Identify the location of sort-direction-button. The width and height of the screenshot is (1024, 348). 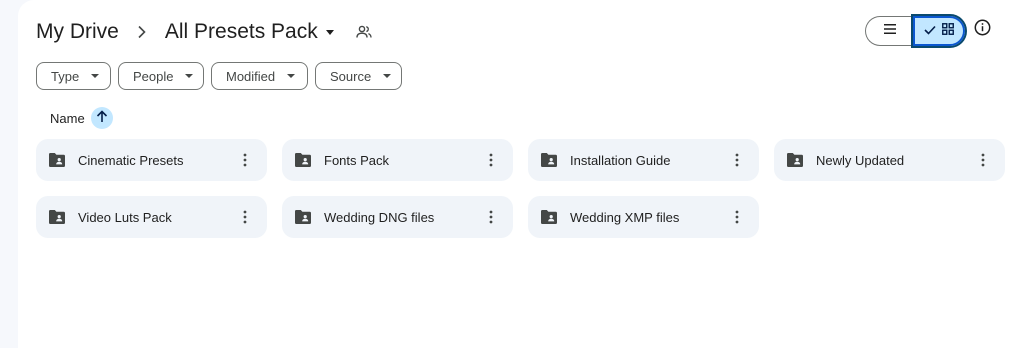
(101, 118).